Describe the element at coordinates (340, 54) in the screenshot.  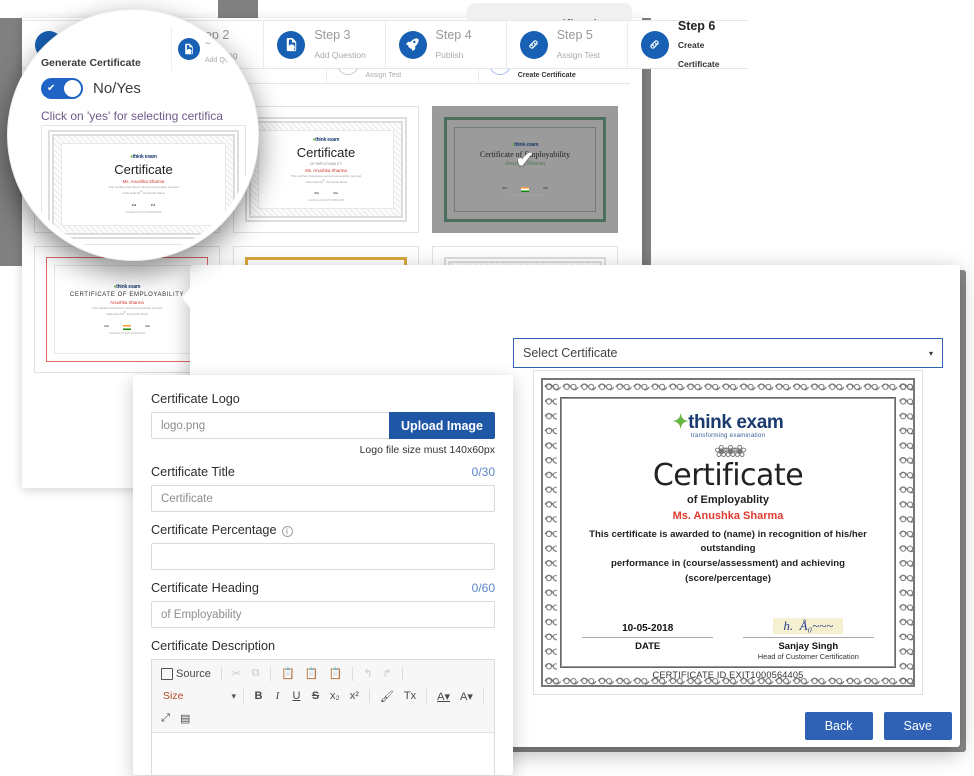
I see `step-subtitle: Add Question` at that location.